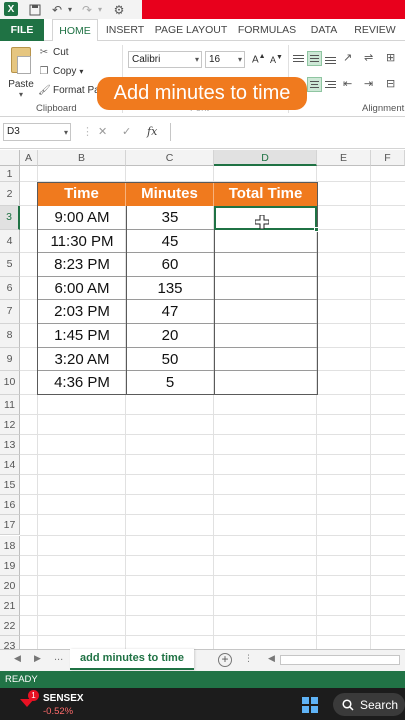 This screenshot has width=405, height=720. What do you see at coordinates (44, 71) in the screenshot?
I see `copy-icon: ❐` at bounding box center [44, 71].